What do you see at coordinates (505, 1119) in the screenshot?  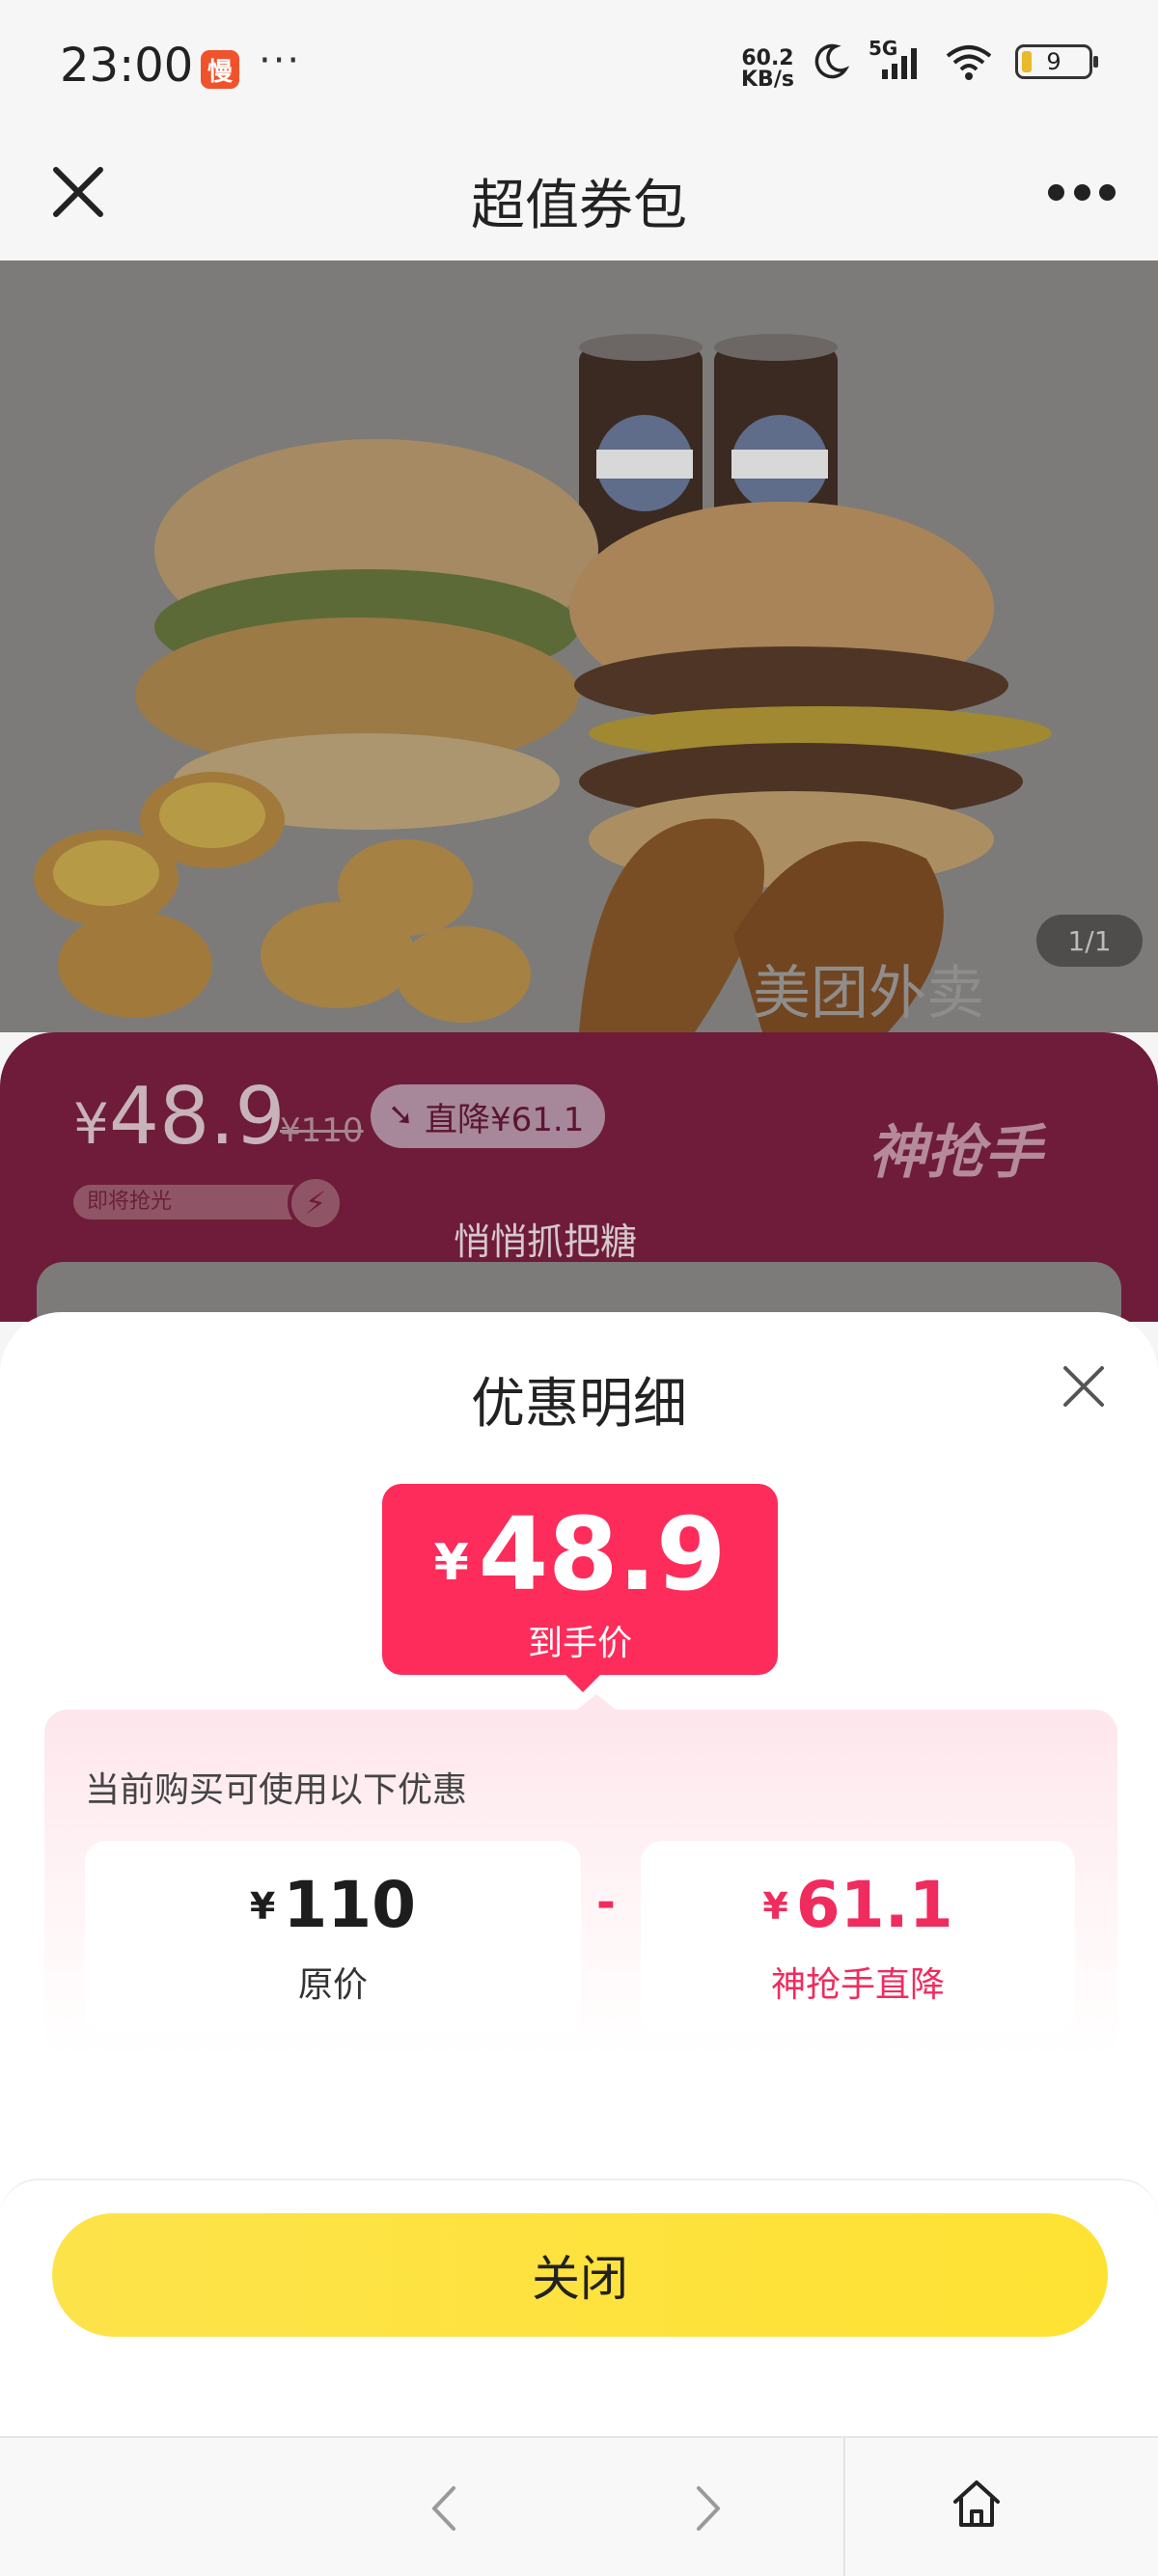 I see `band-drop-label: 直降¥61.1` at bounding box center [505, 1119].